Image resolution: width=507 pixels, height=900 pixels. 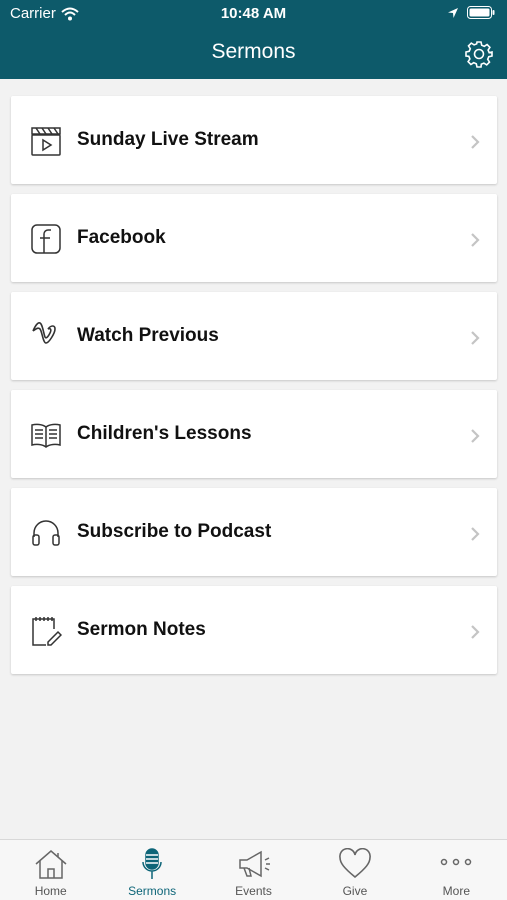 What do you see at coordinates (456, 870) in the screenshot?
I see `tab-more: More` at bounding box center [456, 870].